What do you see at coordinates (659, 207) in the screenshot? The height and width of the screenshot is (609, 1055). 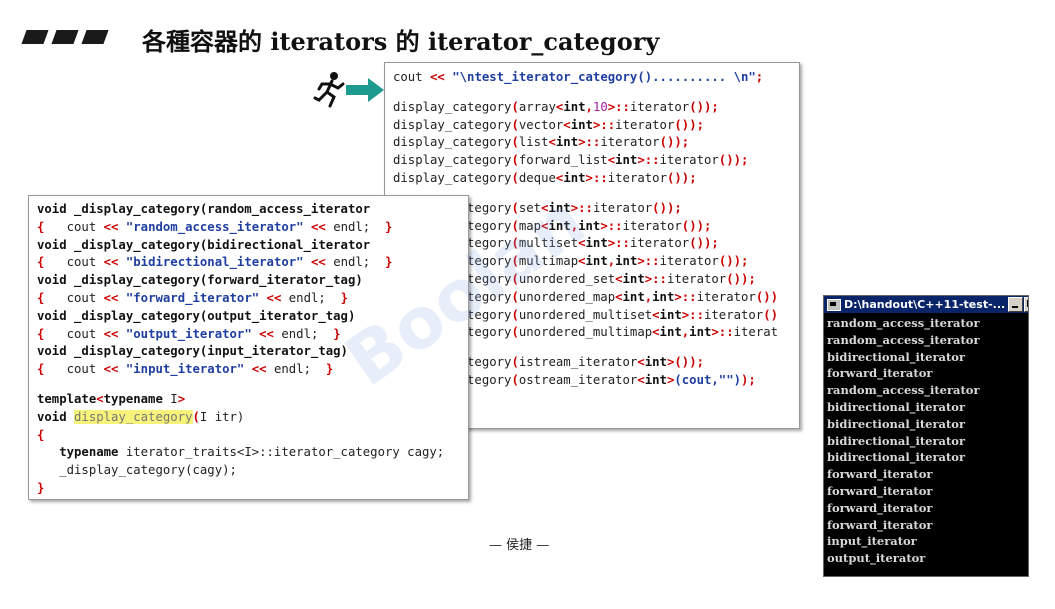 I see `code-token: ()` at bounding box center [659, 207].